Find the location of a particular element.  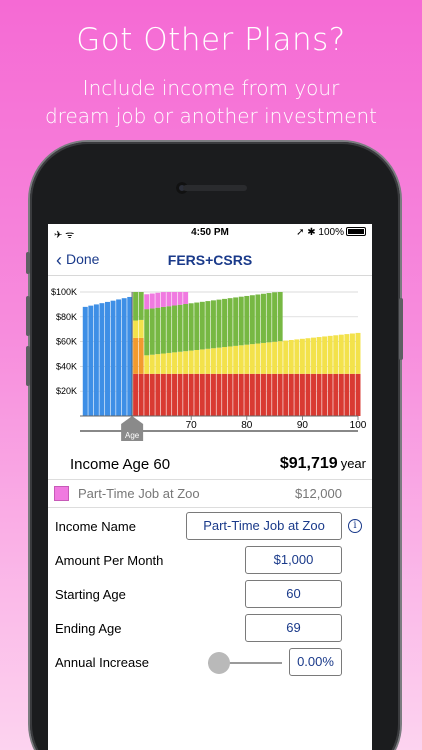

income-source-row: Part-Time Job at Zoo $12,000 is located at coordinates (210, 494).